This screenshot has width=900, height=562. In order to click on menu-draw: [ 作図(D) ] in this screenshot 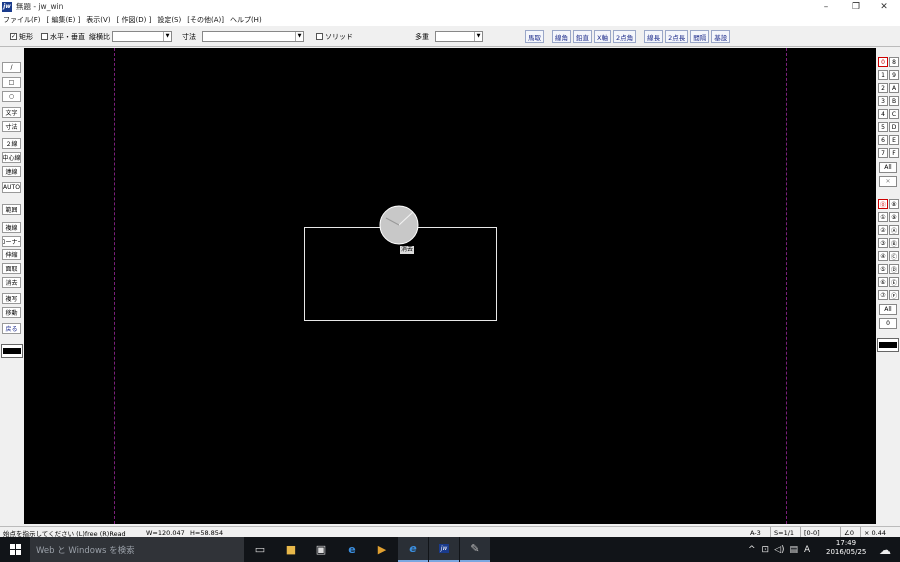, I will do `click(134, 20)`.